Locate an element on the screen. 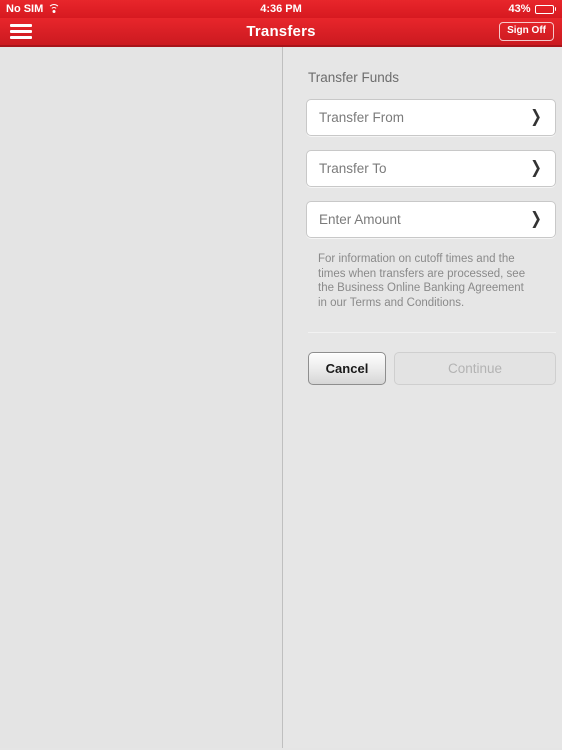 The width and height of the screenshot is (562, 750). battery-icon is located at coordinates (545, 9).